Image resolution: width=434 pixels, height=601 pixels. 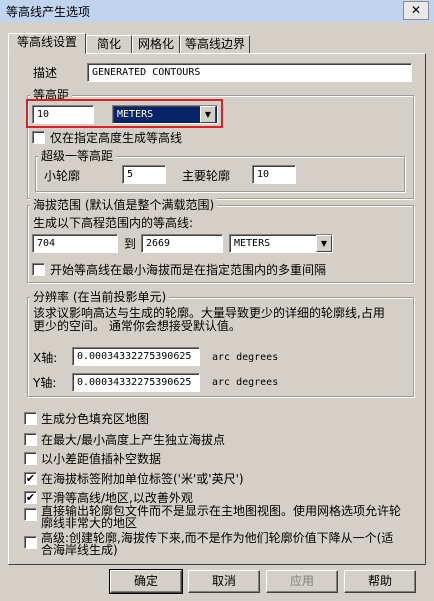 What do you see at coordinates (30, 542) in the screenshot?
I see `advanced-checkbox` at bounding box center [30, 542].